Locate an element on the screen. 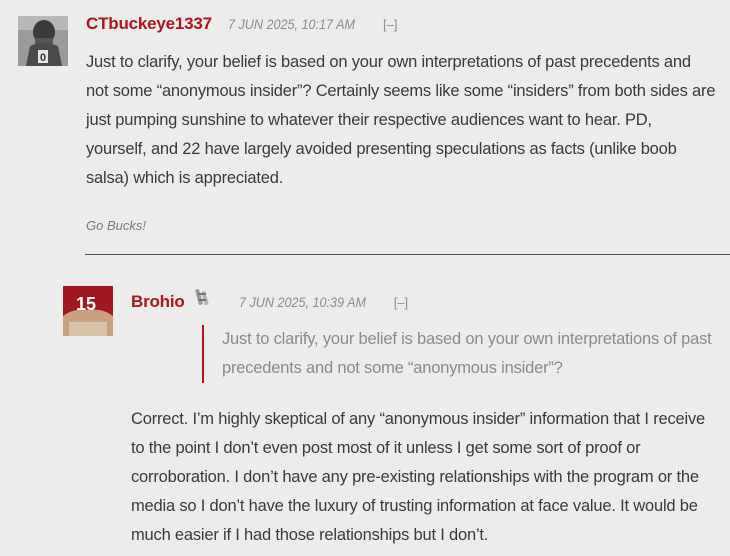 This screenshot has height=556, width=730. avatar: 15 is located at coordinates (88, 311).